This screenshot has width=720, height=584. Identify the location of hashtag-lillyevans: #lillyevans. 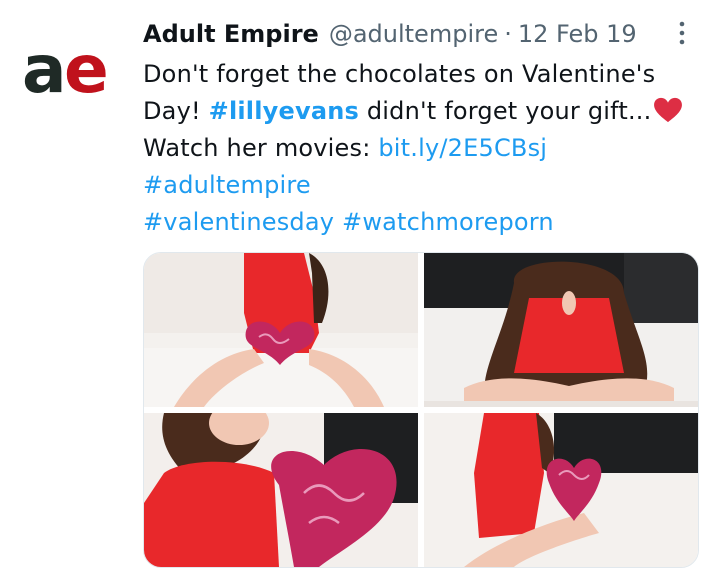
(284, 111).